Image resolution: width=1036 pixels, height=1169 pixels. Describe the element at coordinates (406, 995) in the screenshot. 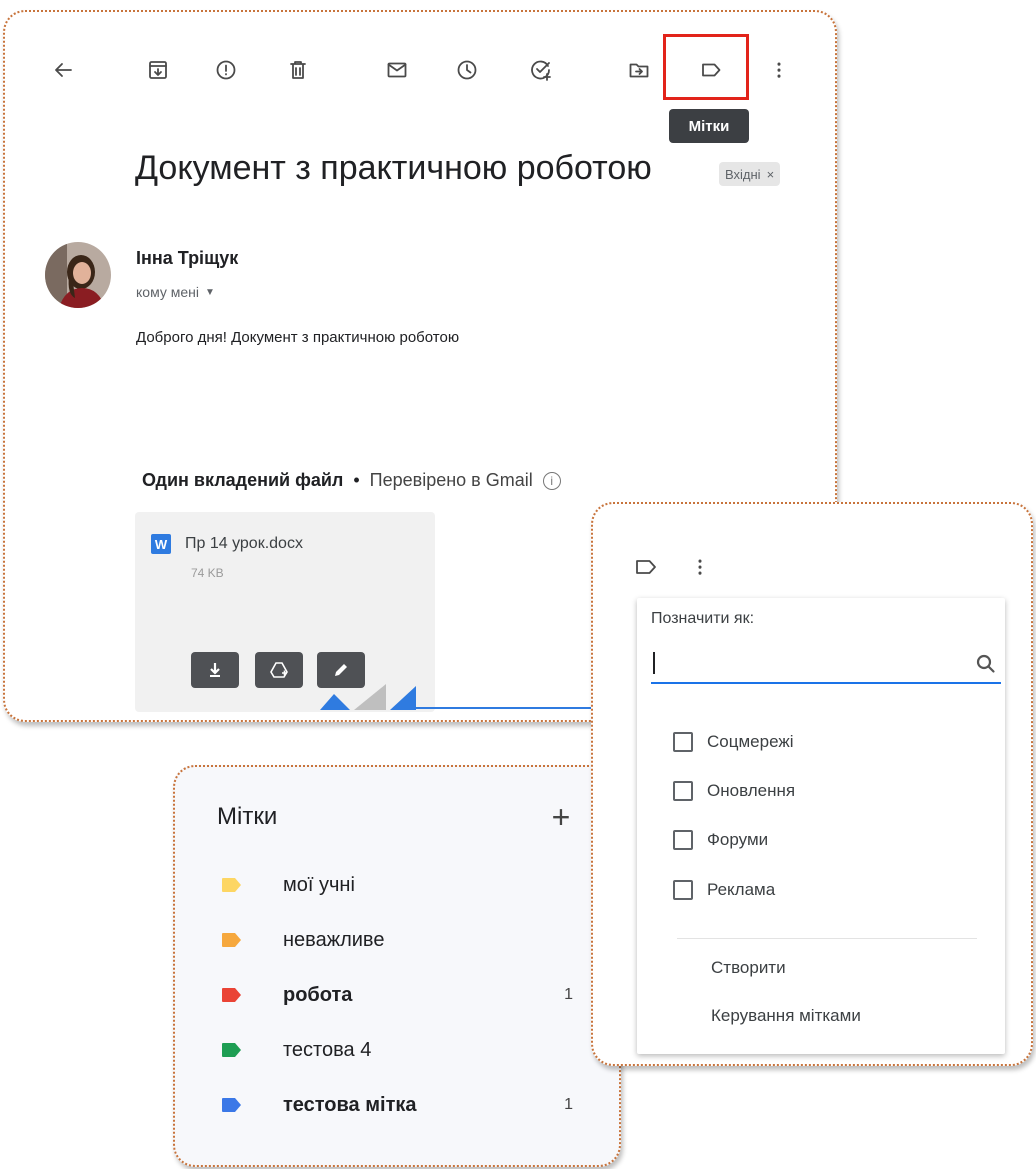

I see `sidebar-item-robota: робота 1` at that location.